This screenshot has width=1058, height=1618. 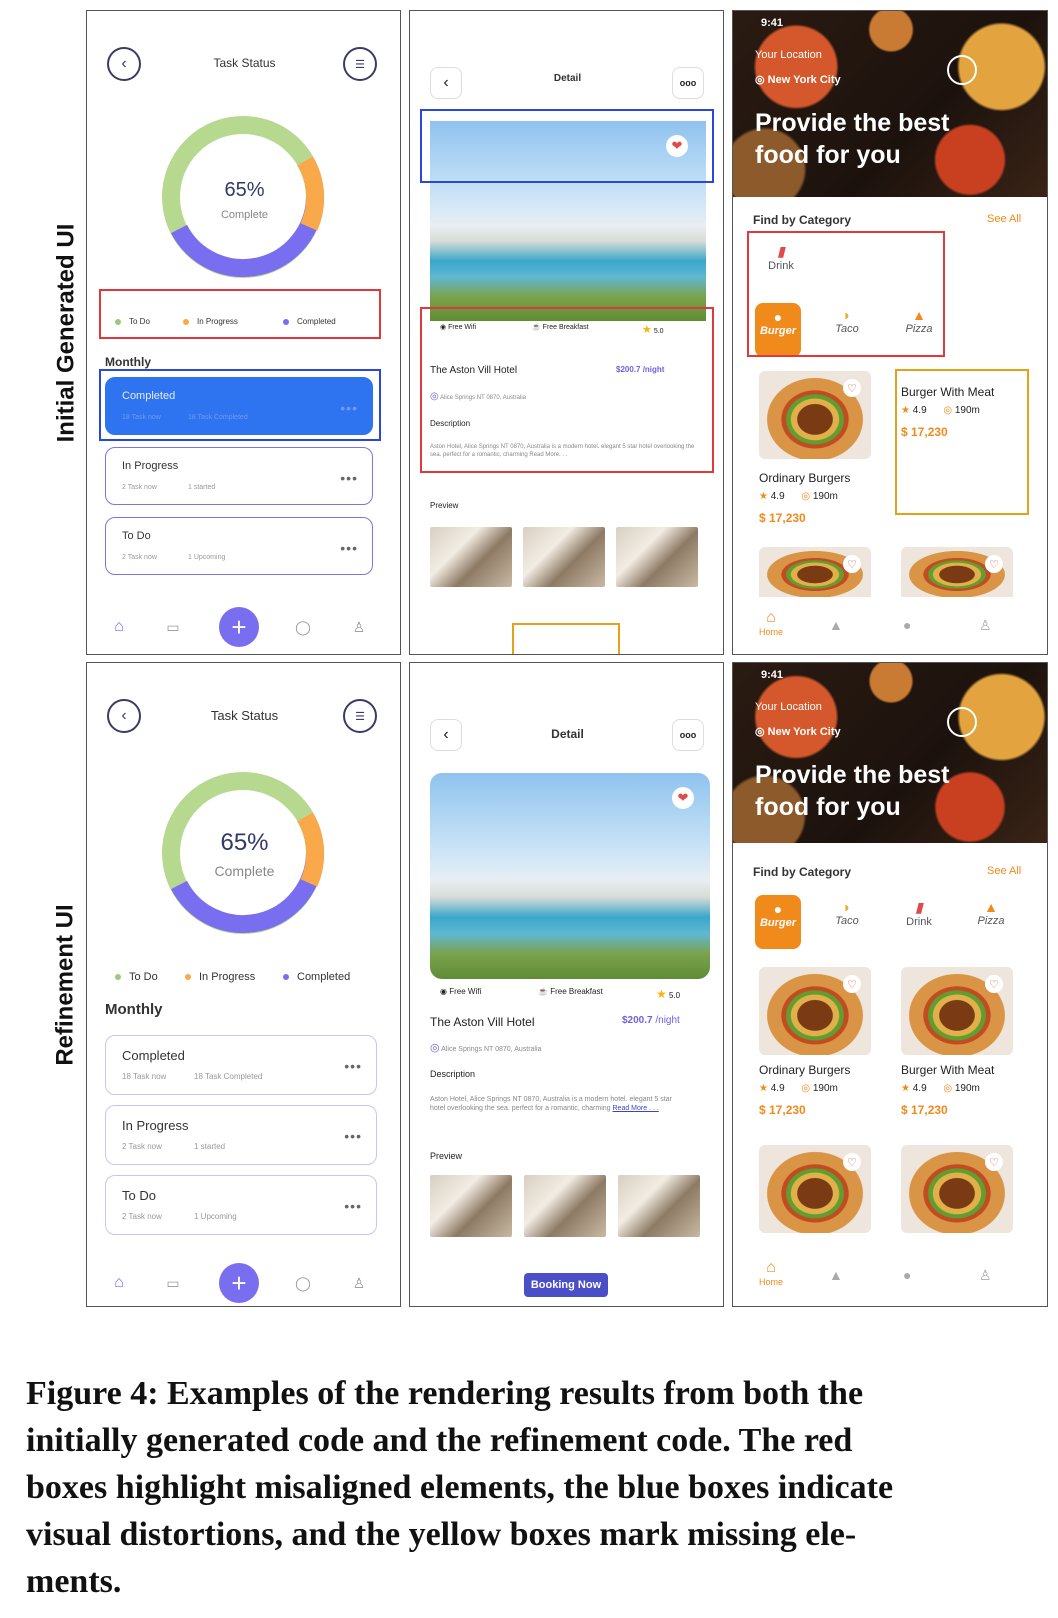 What do you see at coordinates (66, 984) in the screenshot?
I see `row-label-refined: Refinement UI` at bounding box center [66, 984].